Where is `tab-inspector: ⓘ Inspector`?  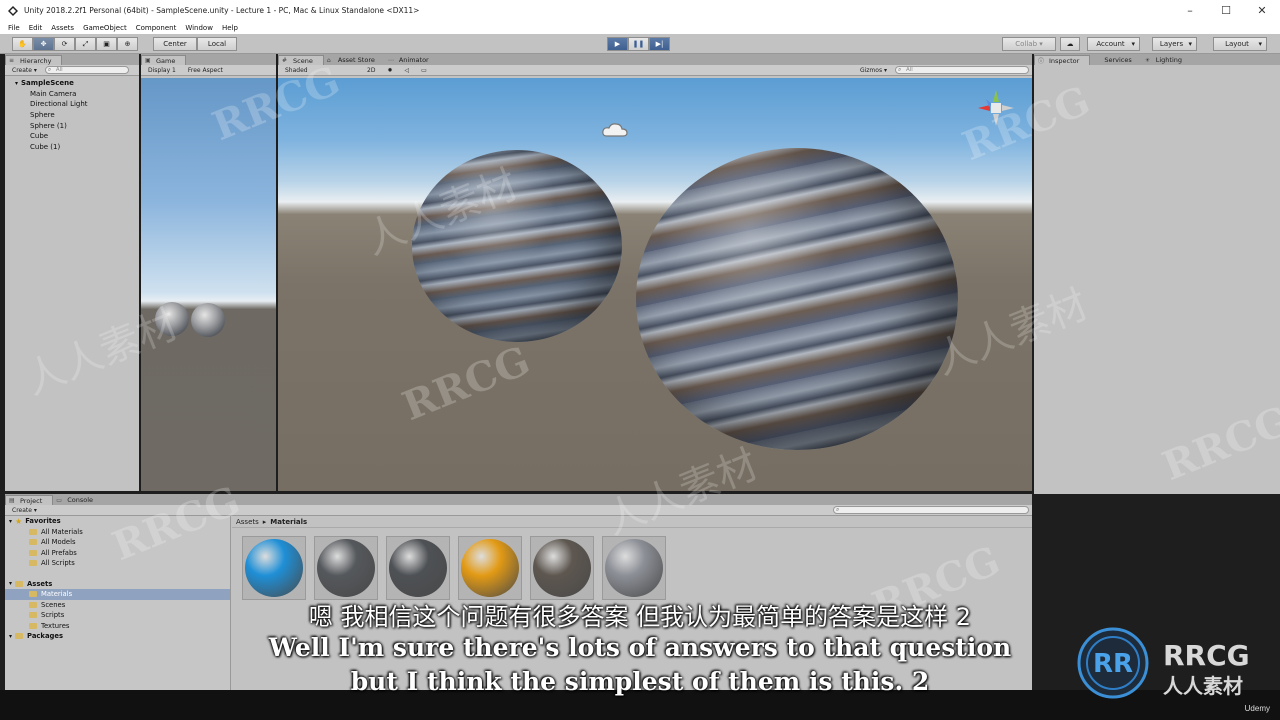
tab-inspector: ⓘ Inspector is located at coordinates (1062, 60).